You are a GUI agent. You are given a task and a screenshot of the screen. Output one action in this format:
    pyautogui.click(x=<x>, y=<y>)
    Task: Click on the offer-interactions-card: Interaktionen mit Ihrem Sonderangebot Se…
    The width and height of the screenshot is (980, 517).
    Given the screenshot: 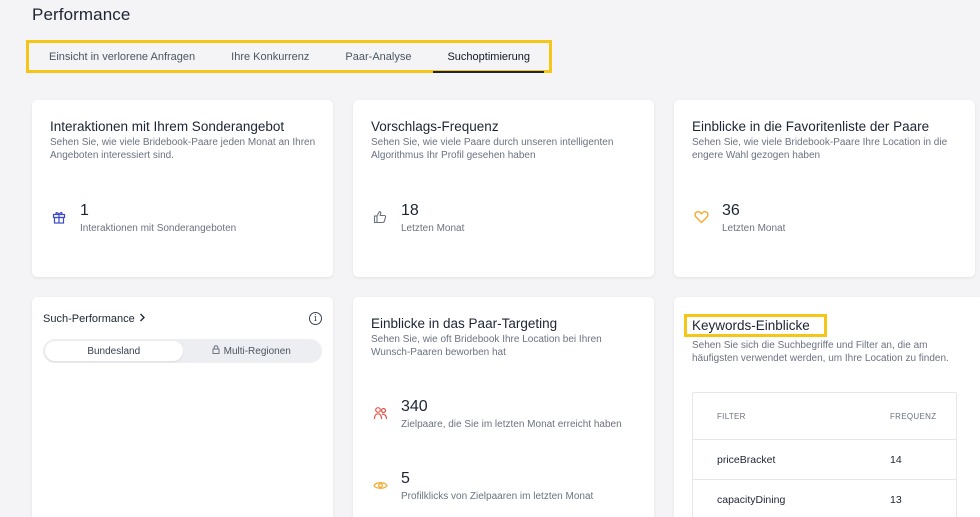 What is the action you would take?
    pyautogui.click(x=182, y=188)
    